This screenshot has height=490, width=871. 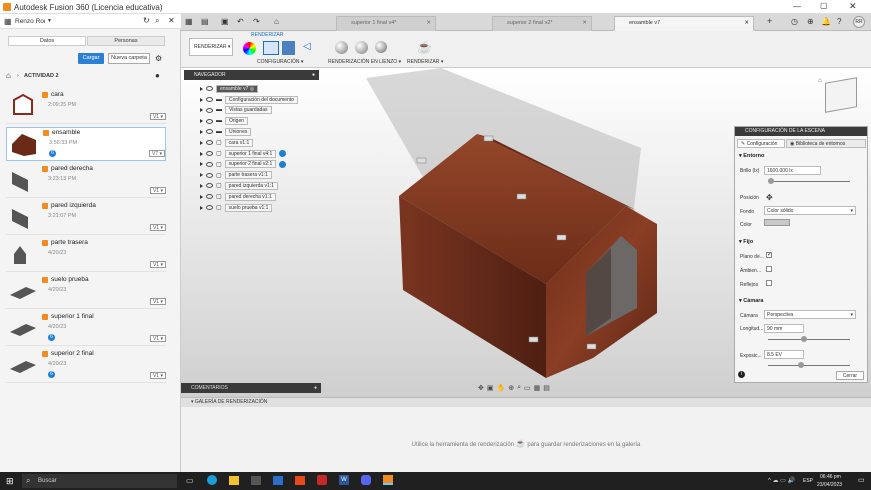 What do you see at coordinates (224, 121) in the screenshot?
I see `browser-item: ▬ Origen` at bounding box center [224, 121].